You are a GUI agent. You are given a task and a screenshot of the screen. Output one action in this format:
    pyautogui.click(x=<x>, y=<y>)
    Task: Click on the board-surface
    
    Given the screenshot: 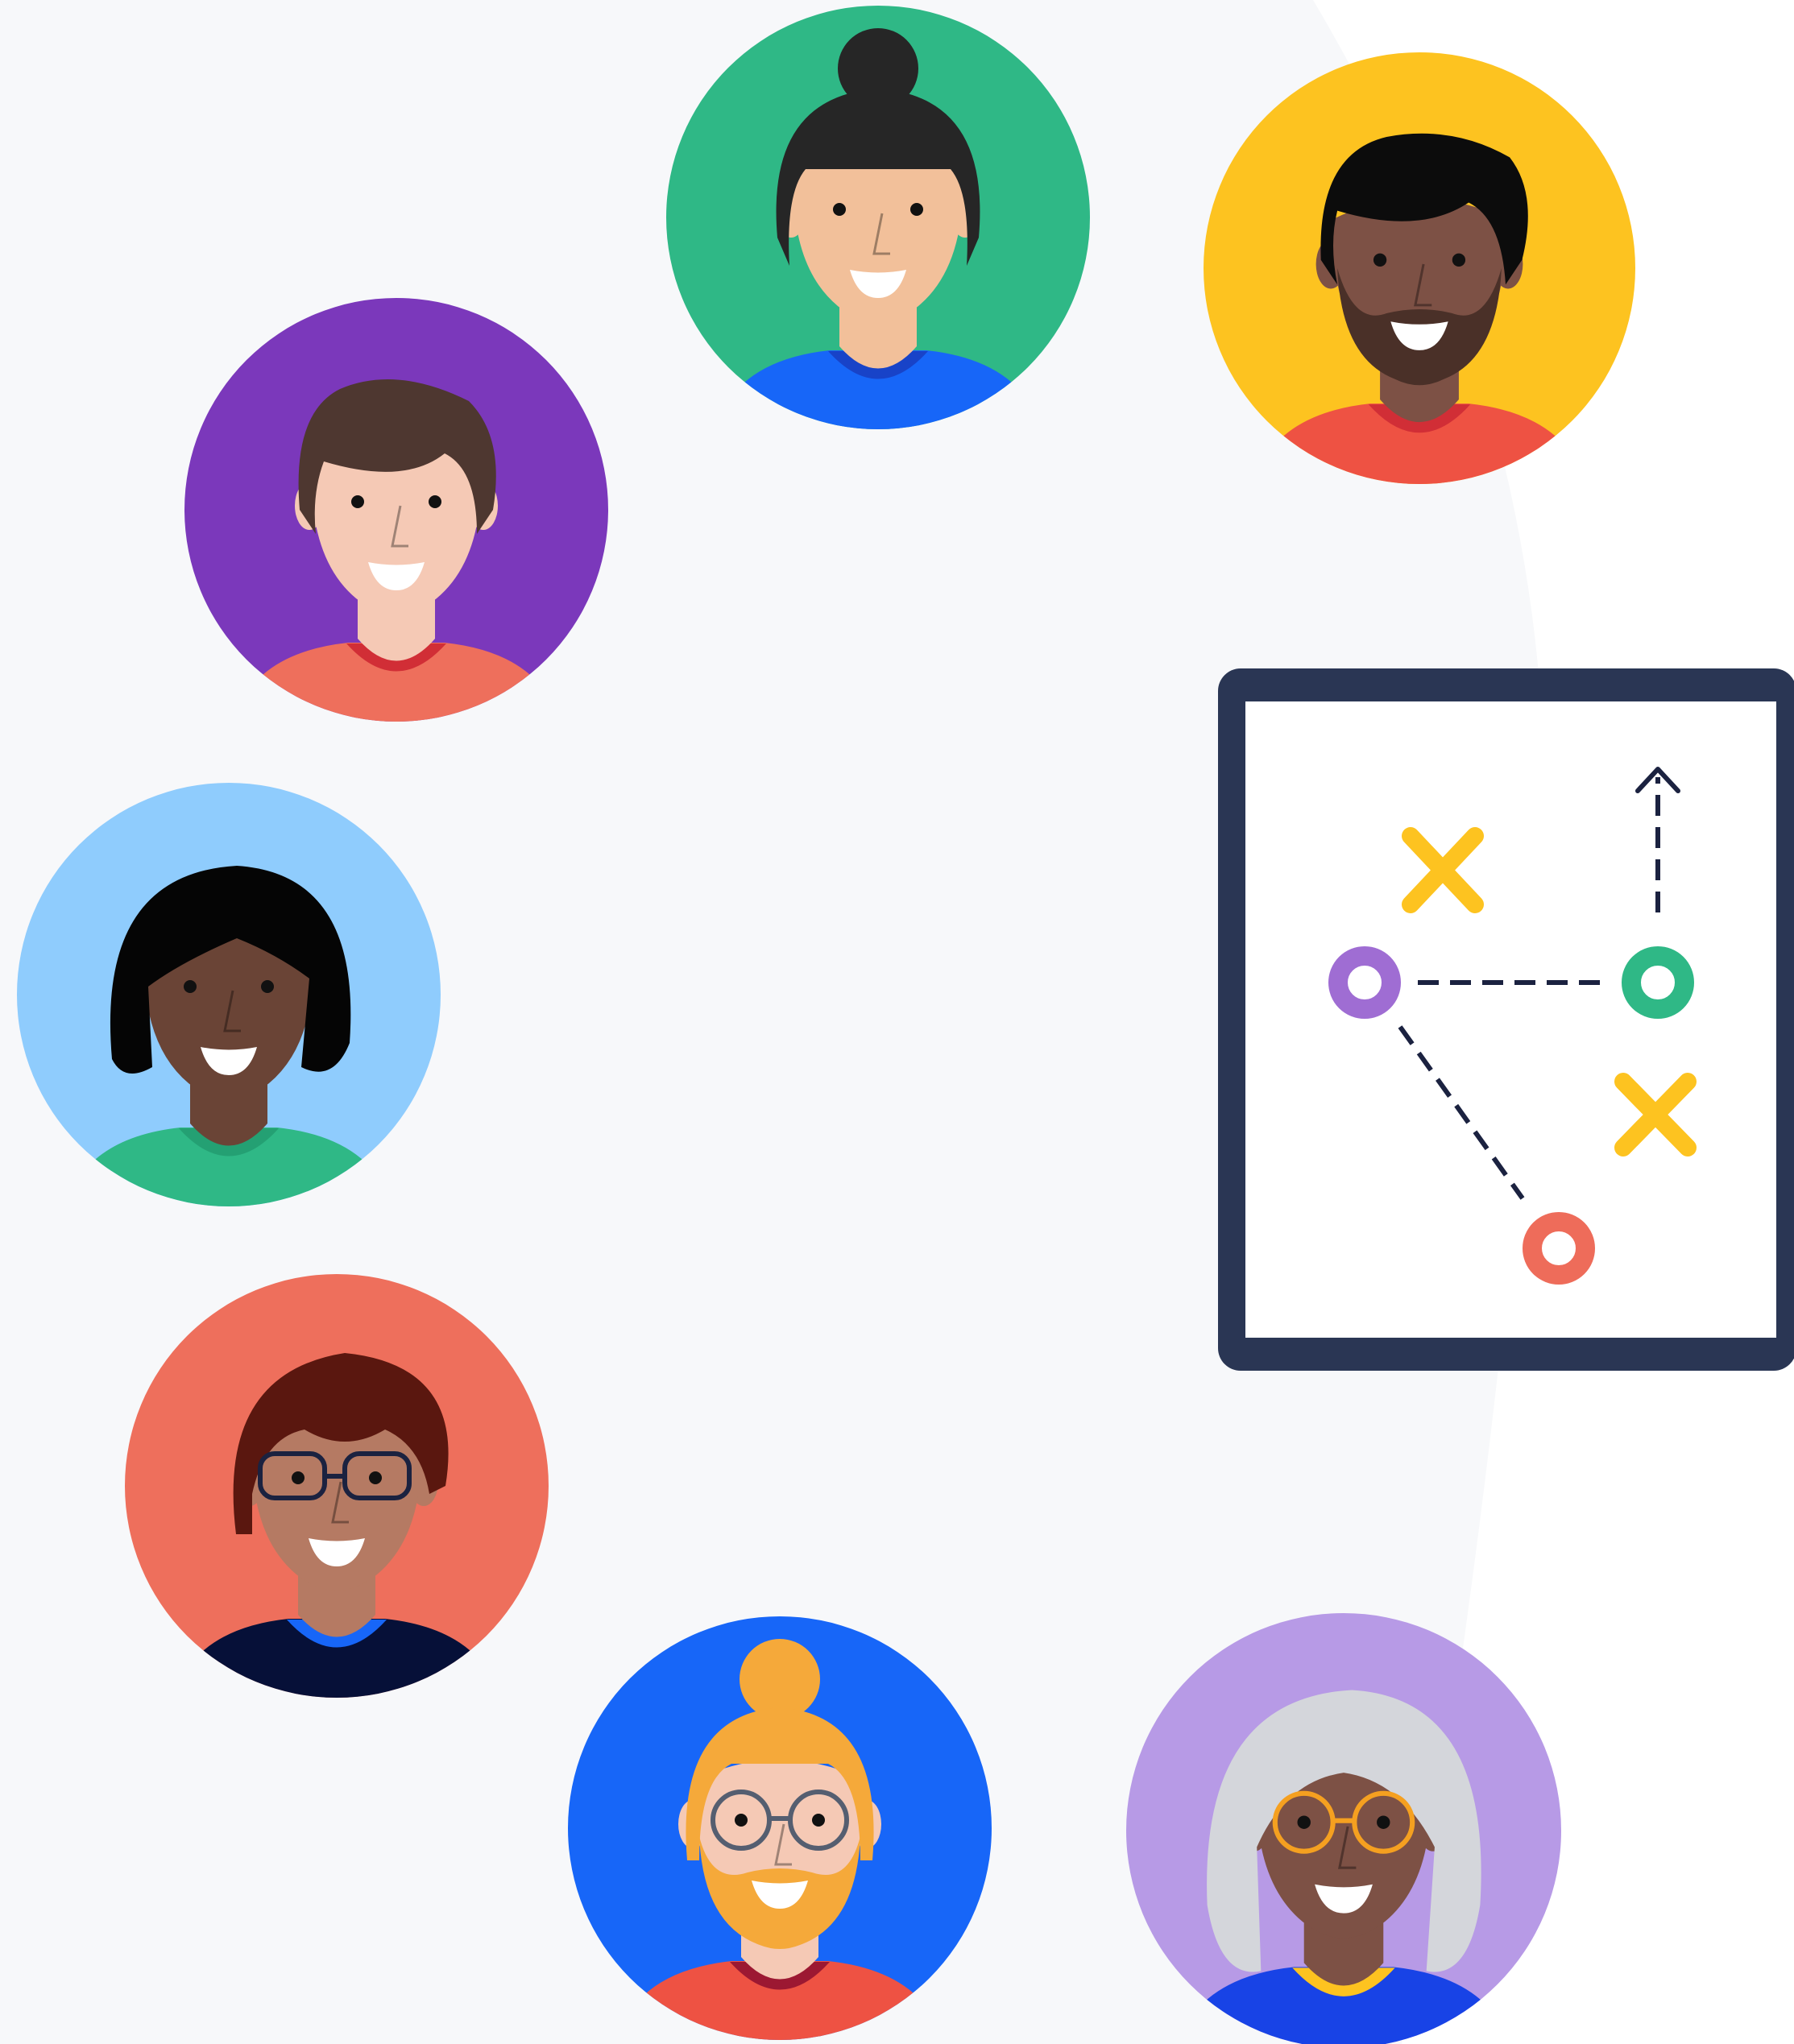 What is the action you would take?
    pyautogui.click(x=1511, y=1019)
    